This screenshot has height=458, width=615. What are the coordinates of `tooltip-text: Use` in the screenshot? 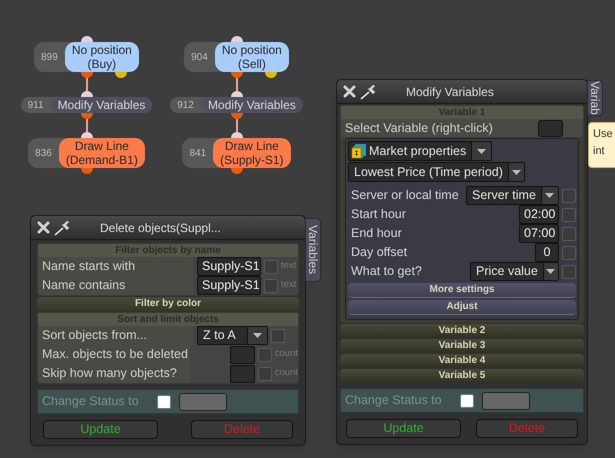 It's located at (603, 134).